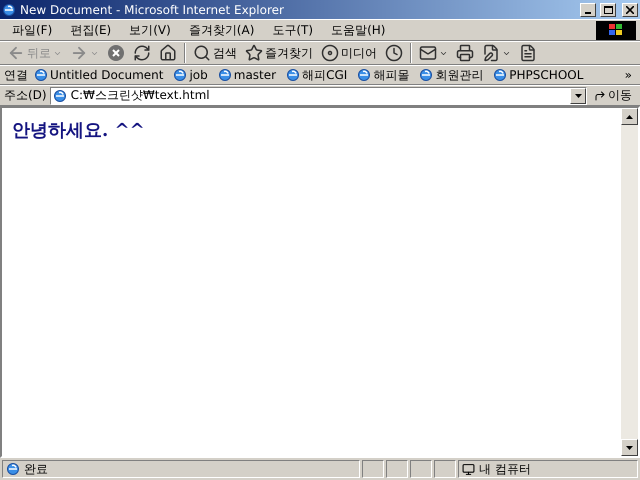 The width and height of the screenshot is (640, 480). What do you see at coordinates (293, 30) in the screenshot?
I see `menu-item: 도구(T)` at bounding box center [293, 30].